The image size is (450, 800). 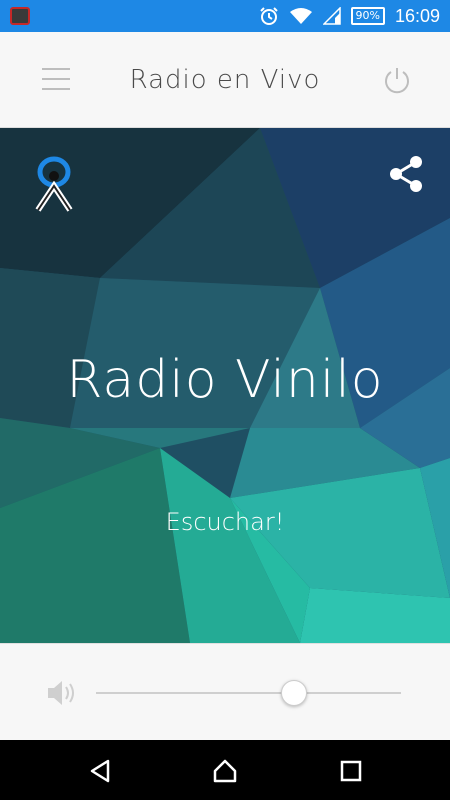 What do you see at coordinates (225, 16) in the screenshot?
I see `status-bar: 90% 16:09` at bounding box center [225, 16].